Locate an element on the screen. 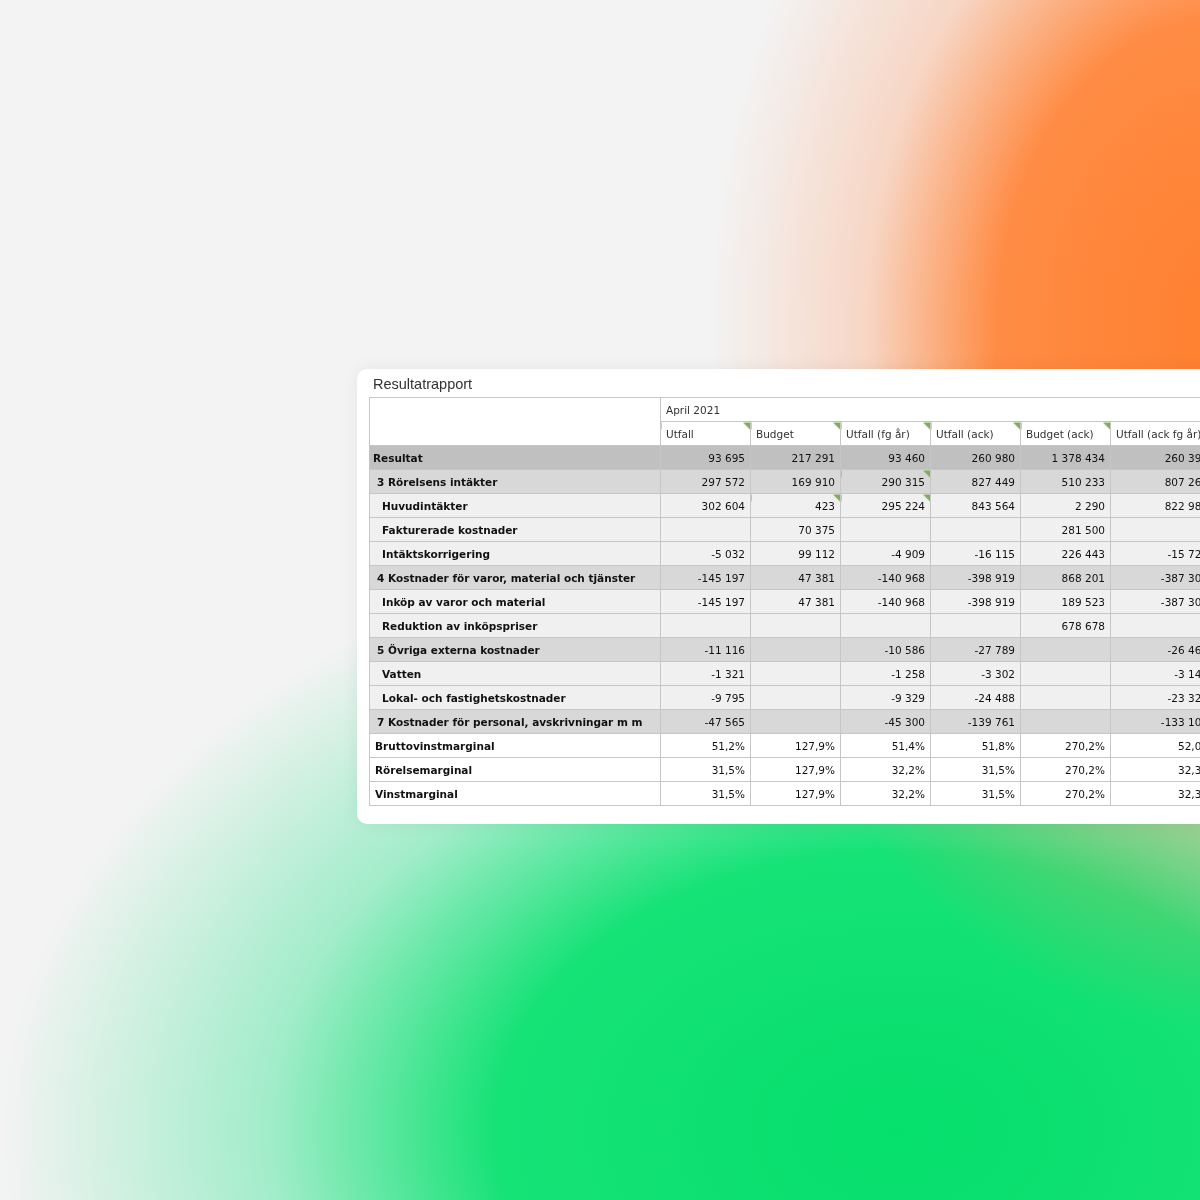 Image resolution: width=1200 pixels, height=1200 pixels. table-cell: -139 761 is located at coordinates (975, 721).